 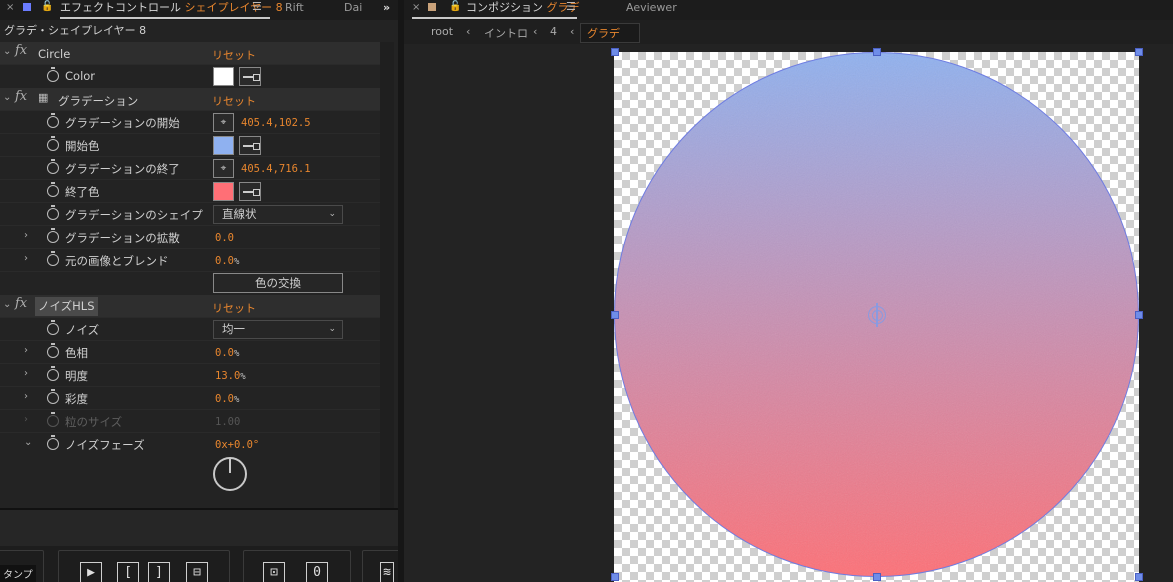 What do you see at coordinates (276, 123) in the screenshot?
I see `prop-value: 405.4,102.5` at bounding box center [276, 123].